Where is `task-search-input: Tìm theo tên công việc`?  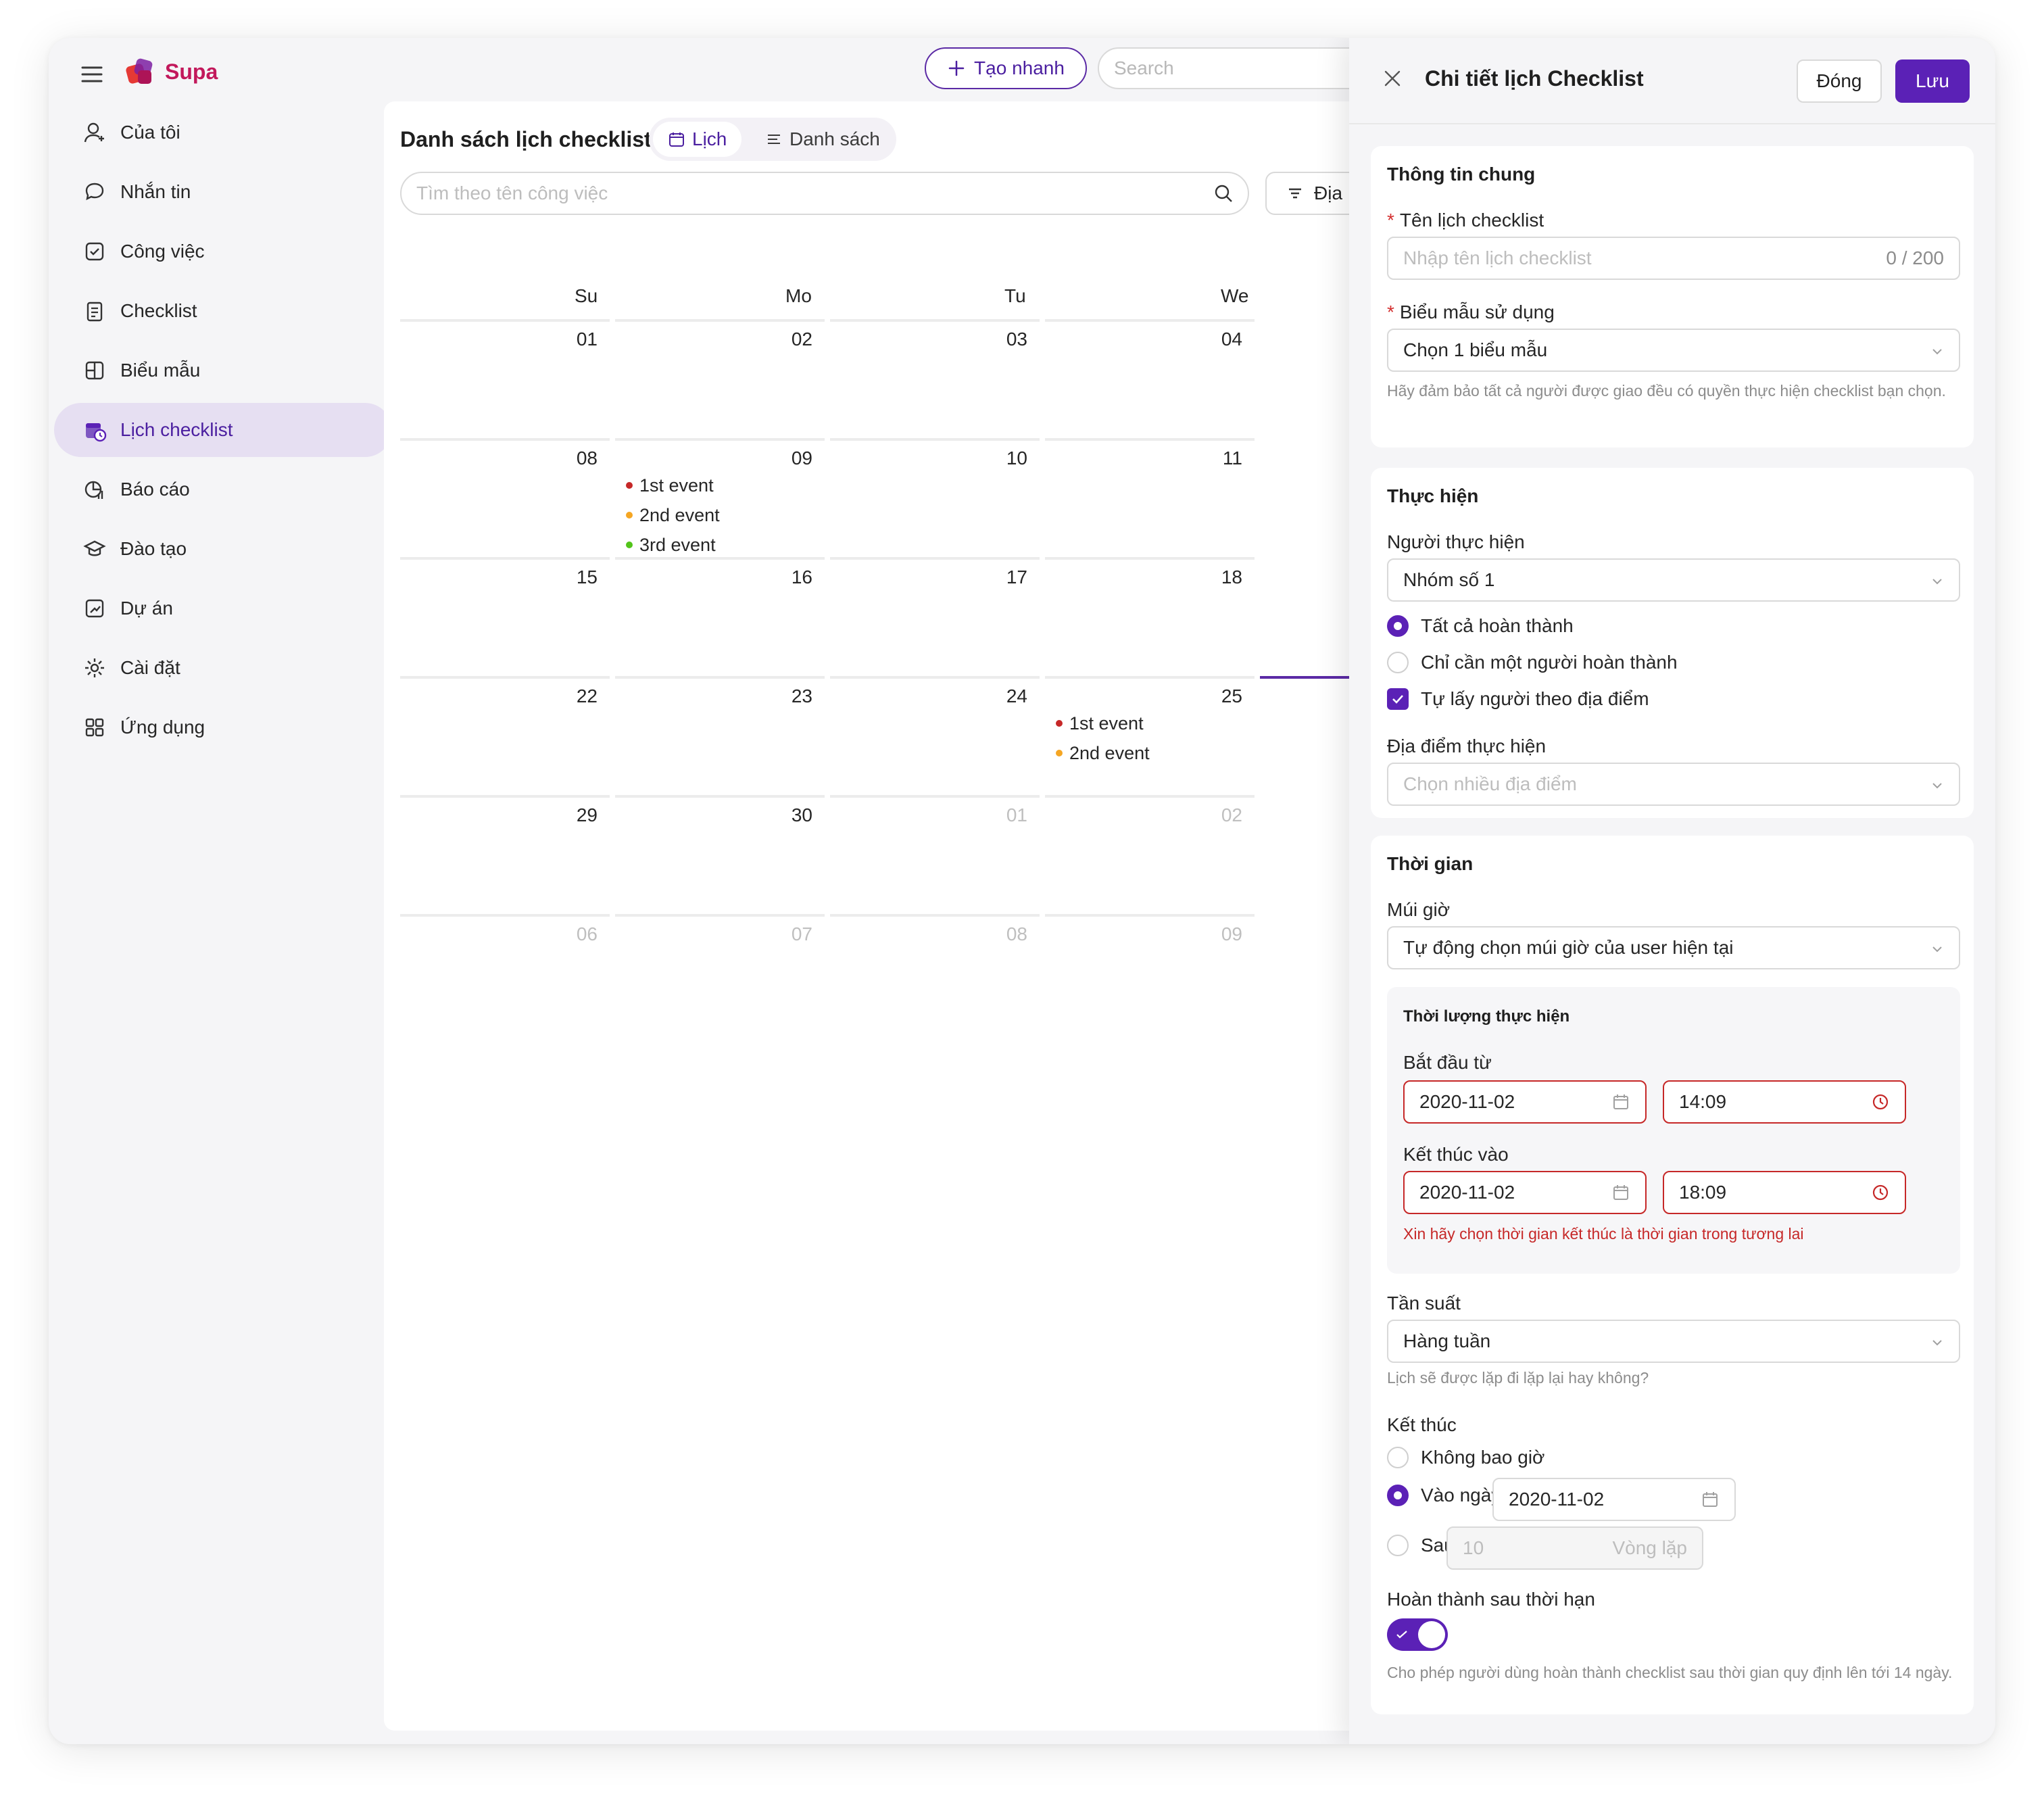
task-search-input: Tìm theo tên công việc is located at coordinates (824, 193).